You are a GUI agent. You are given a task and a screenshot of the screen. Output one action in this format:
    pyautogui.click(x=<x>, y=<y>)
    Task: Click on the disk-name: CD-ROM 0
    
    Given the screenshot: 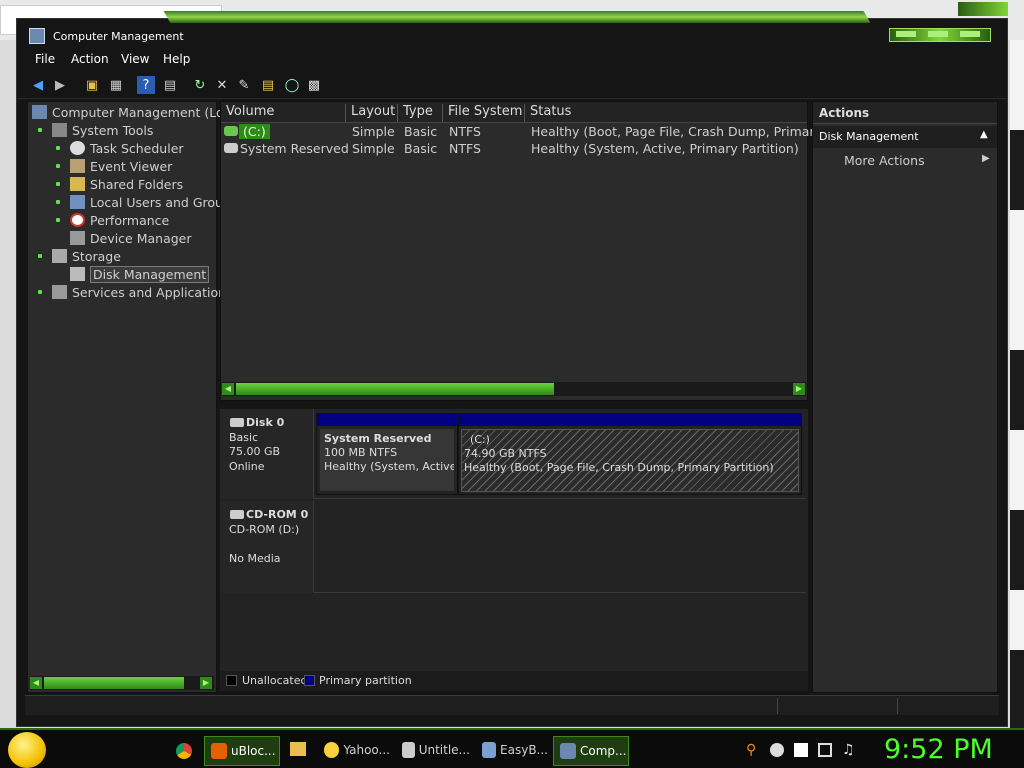 What is the action you would take?
    pyautogui.click(x=277, y=514)
    